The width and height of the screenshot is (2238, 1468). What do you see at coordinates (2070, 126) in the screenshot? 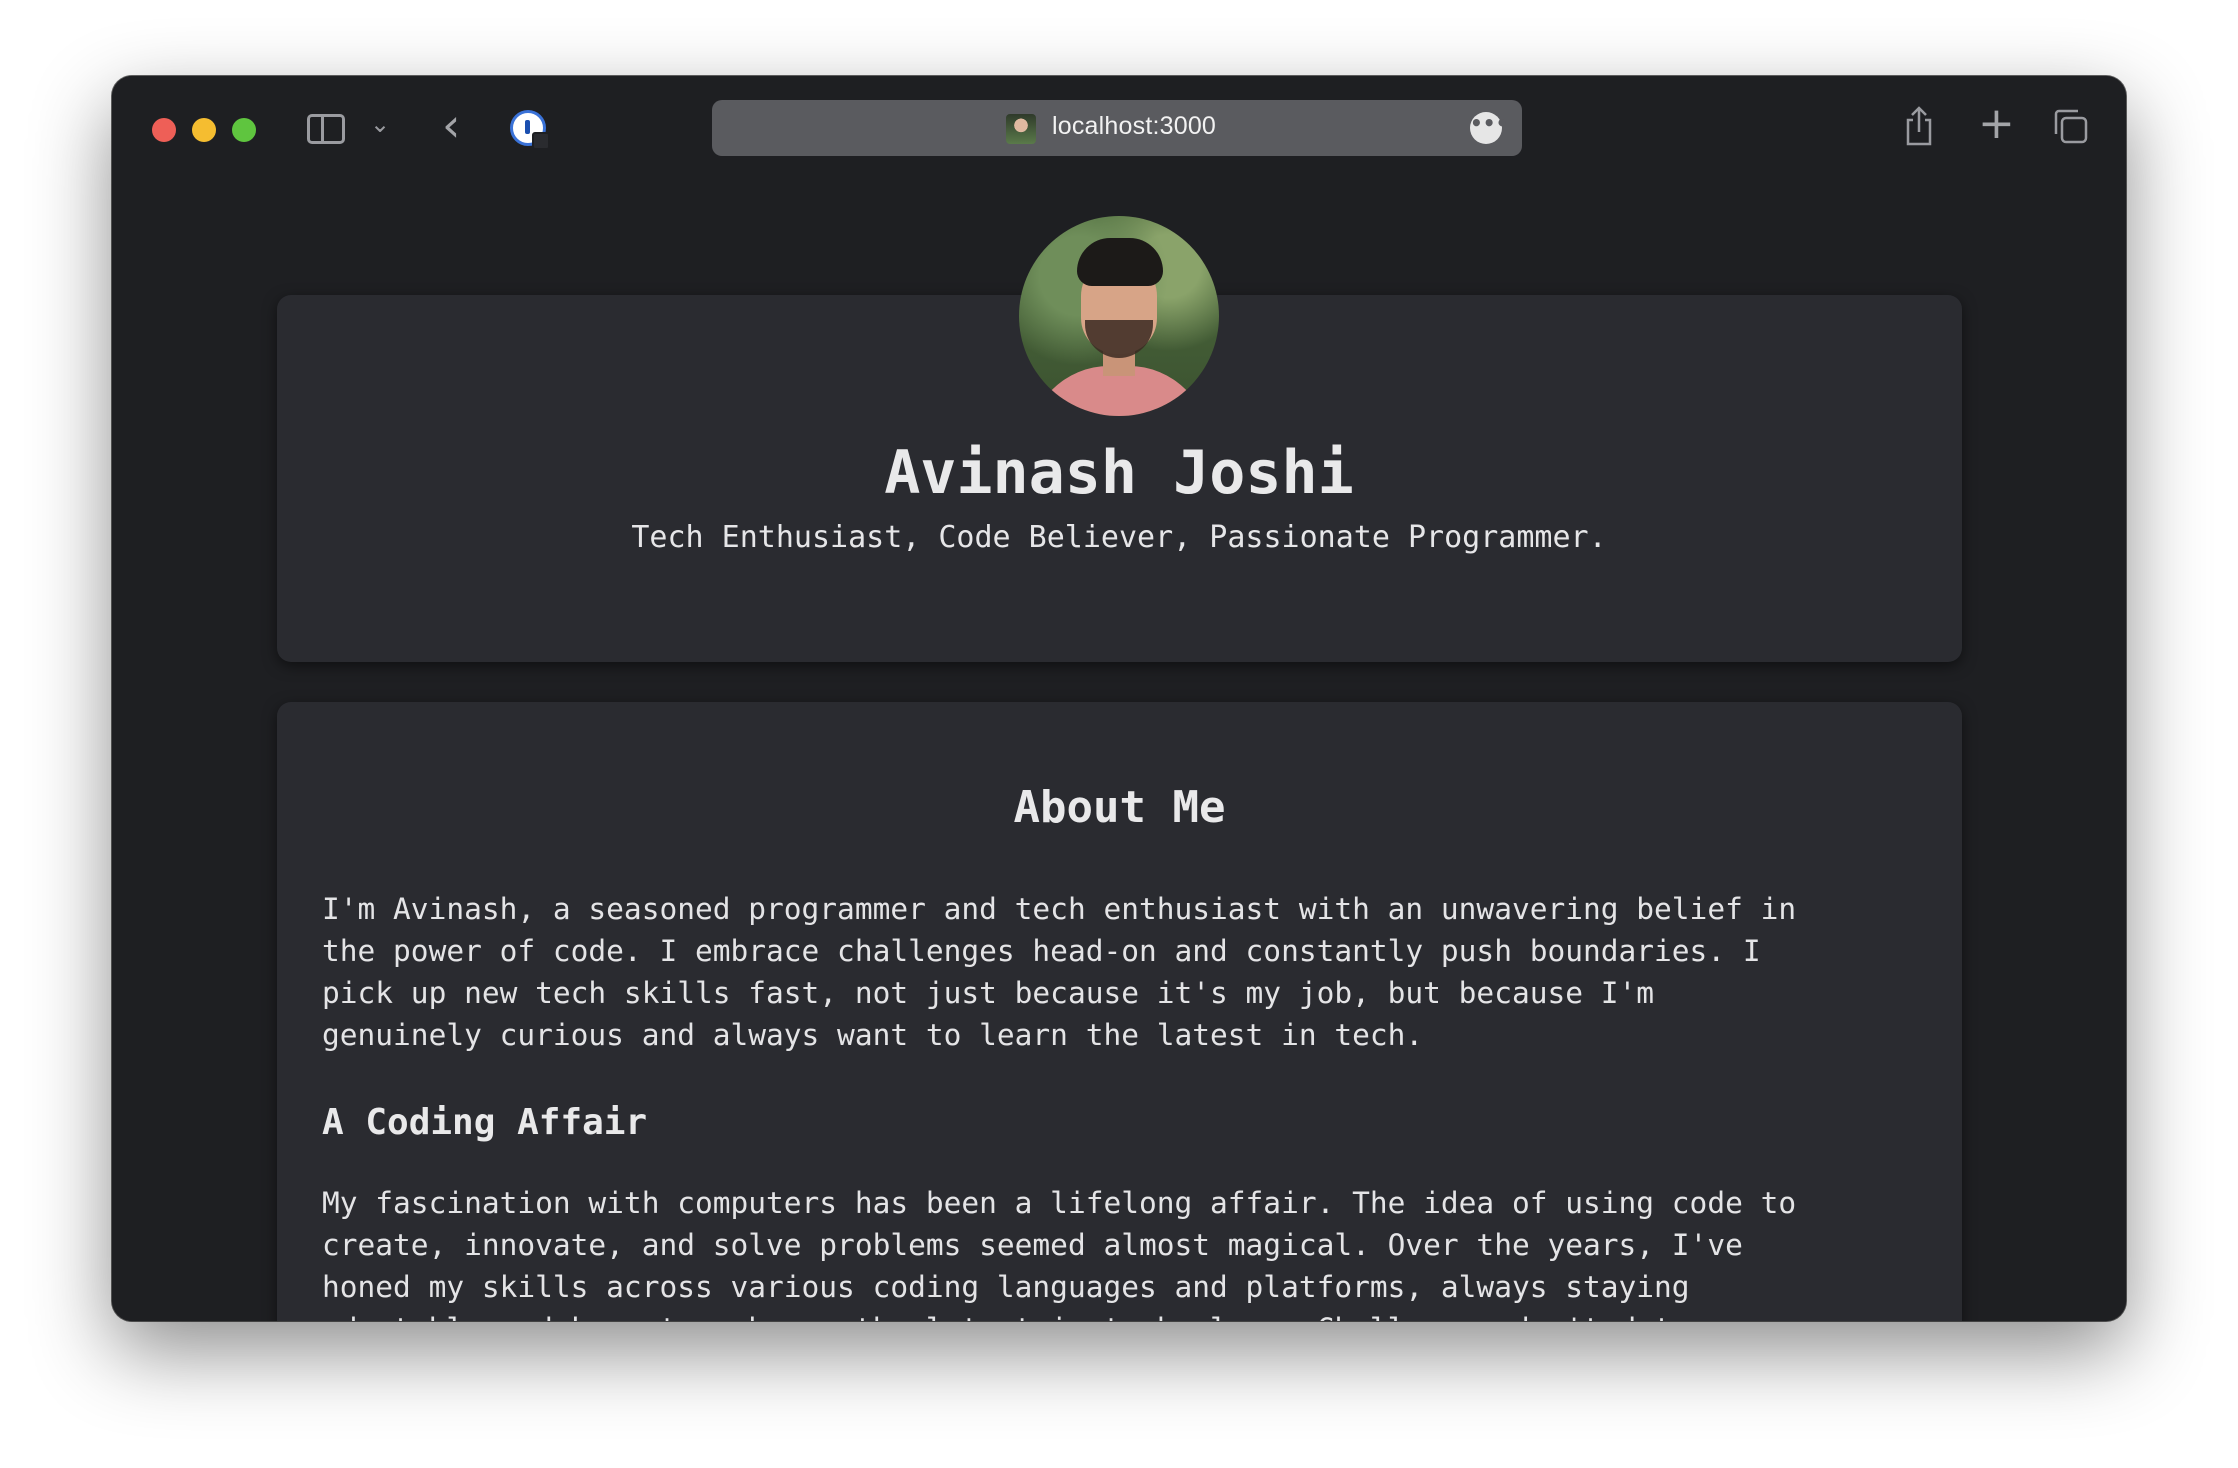
I see `tab-overview-icon` at bounding box center [2070, 126].